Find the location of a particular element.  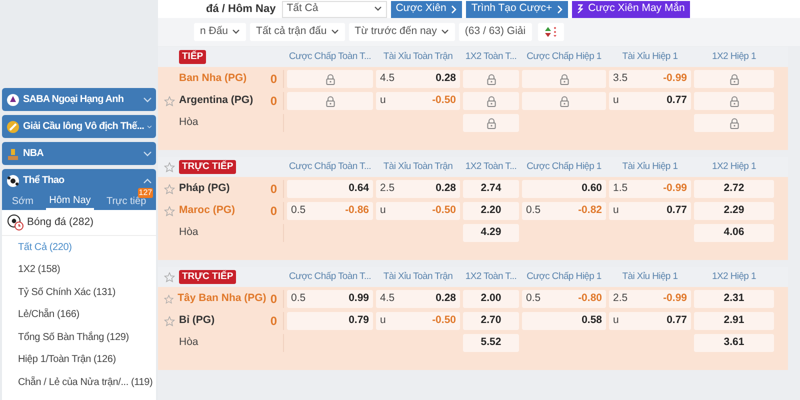

market-item: Hiệp 1/Toàn Trận (126) is located at coordinates (79, 359).